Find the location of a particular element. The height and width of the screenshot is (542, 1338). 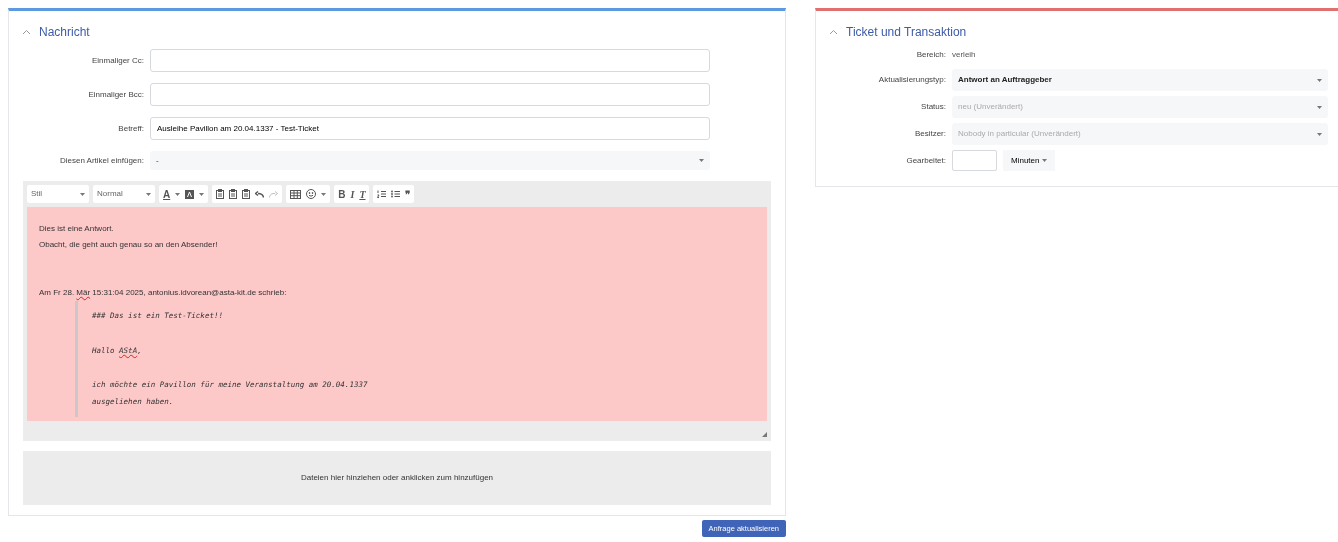

bold-button: B is located at coordinates (342, 194).